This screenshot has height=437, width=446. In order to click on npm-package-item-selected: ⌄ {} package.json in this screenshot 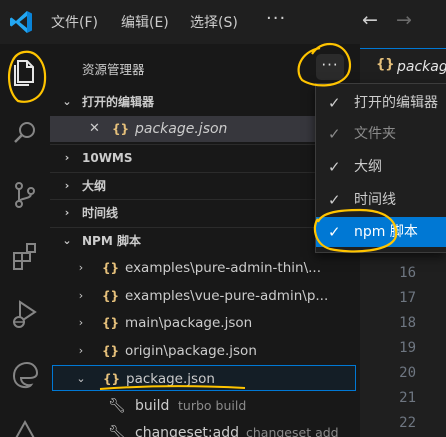, I will do `click(204, 378)`.